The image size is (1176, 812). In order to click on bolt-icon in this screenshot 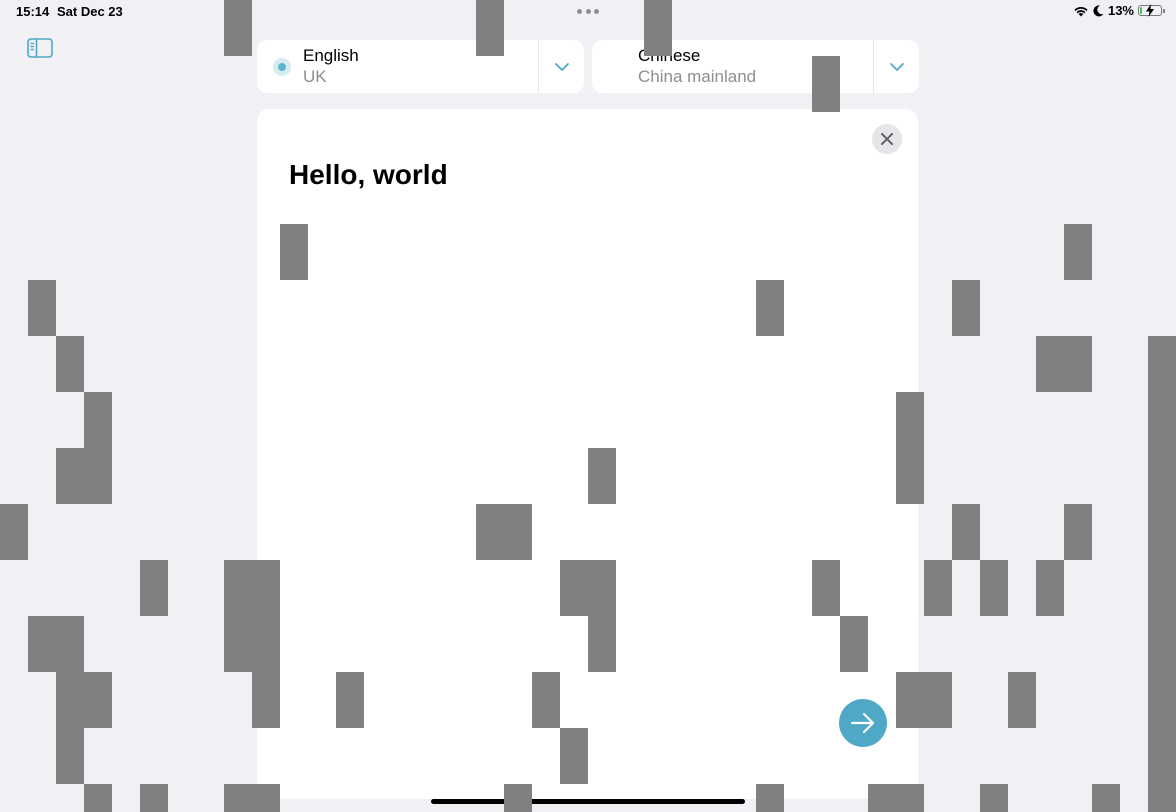, I will do `click(1150, 10)`.